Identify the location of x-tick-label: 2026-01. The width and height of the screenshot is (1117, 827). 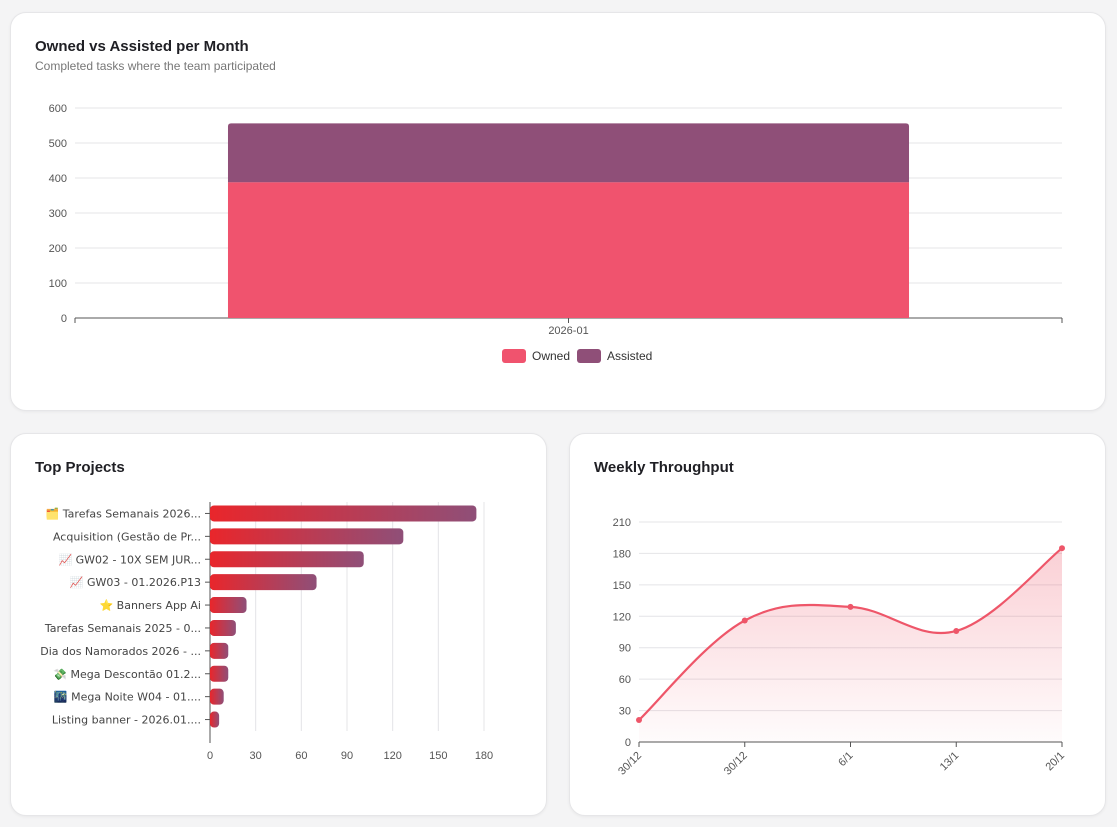
(568, 331).